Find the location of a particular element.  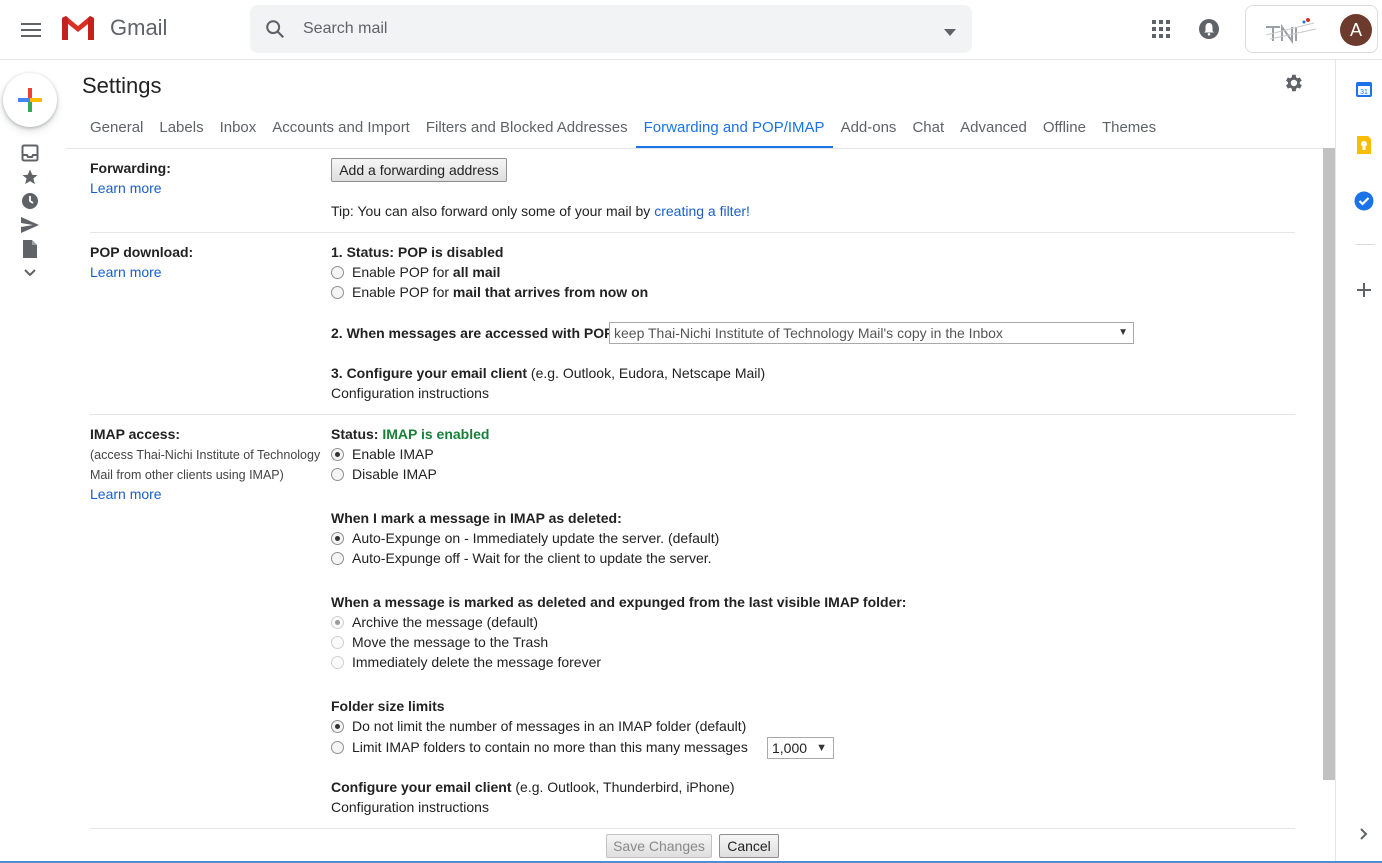

tab-forwarding-and-pop-imap: Forwarding and POP/IMAP is located at coordinates (734, 129).